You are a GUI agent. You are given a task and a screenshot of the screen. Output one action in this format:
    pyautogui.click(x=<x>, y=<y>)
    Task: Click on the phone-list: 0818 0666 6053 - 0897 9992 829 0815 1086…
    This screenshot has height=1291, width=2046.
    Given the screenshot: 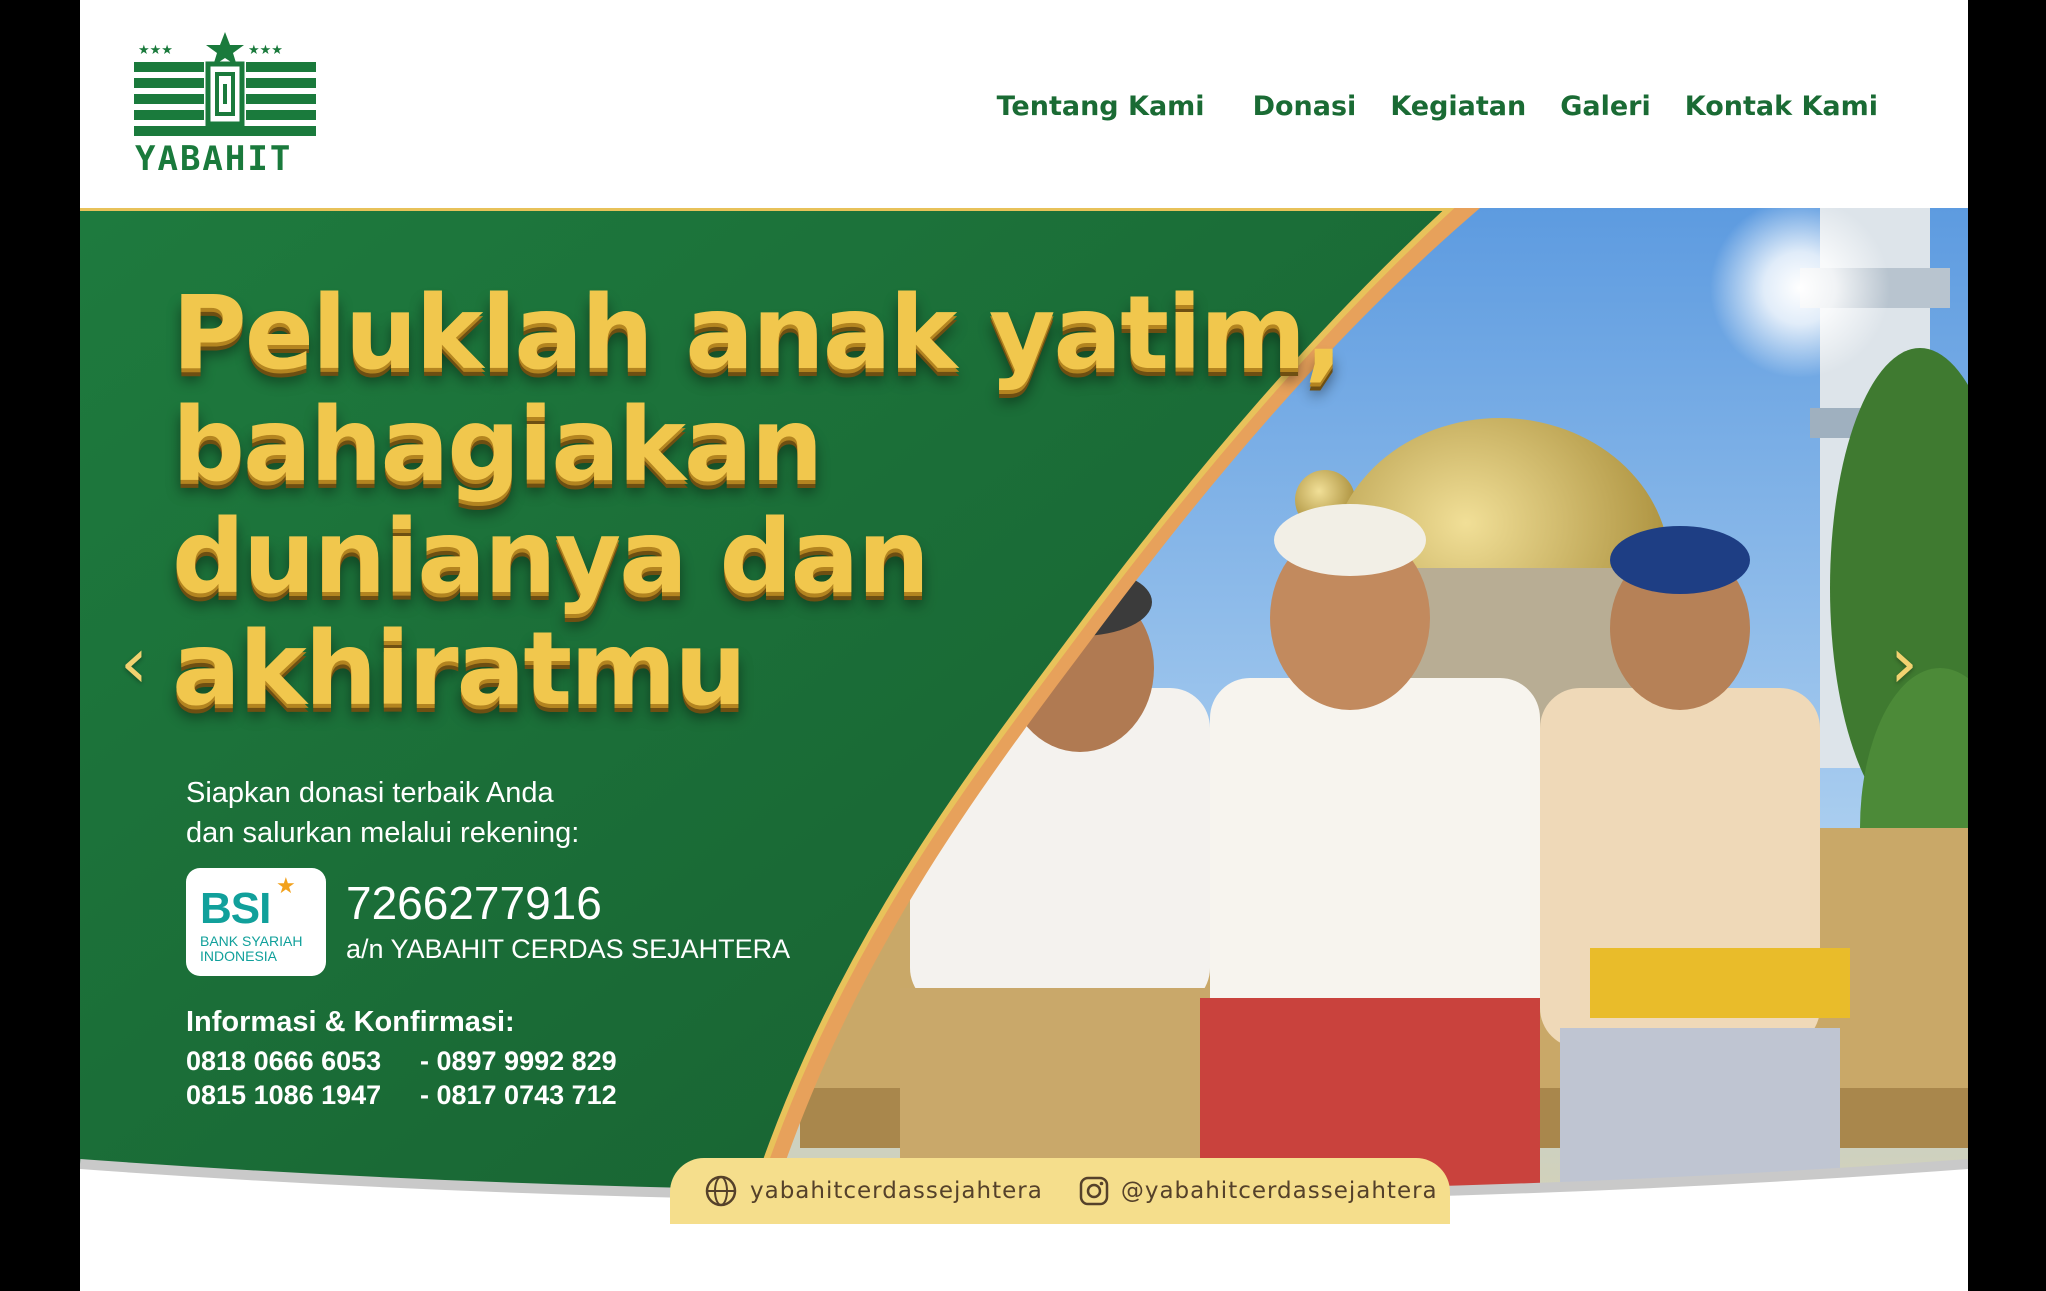 What is the action you would take?
    pyautogui.click(x=401, y=1078)
    